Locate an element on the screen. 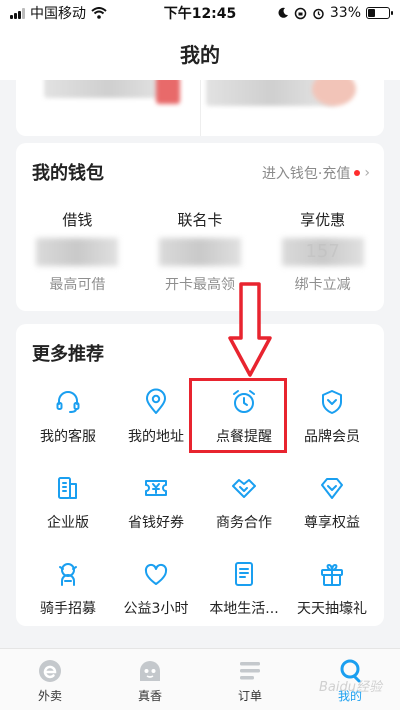 The image size is (400, 710). watermark: Baidu经验 is located at coordinates (350, 687).